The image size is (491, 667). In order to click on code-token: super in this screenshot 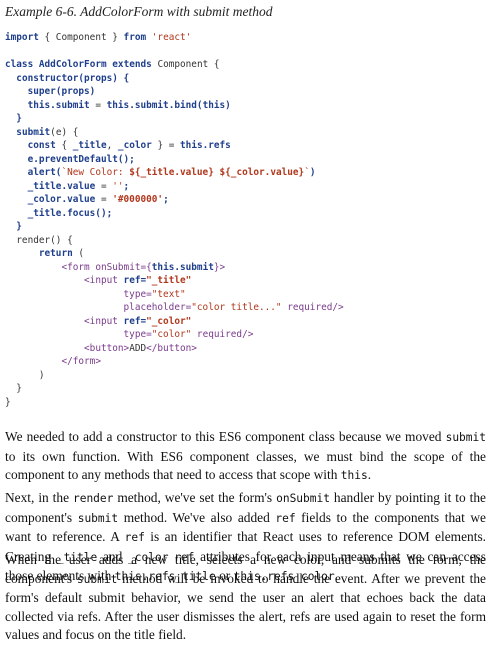, I will do `click(41, 91)`.